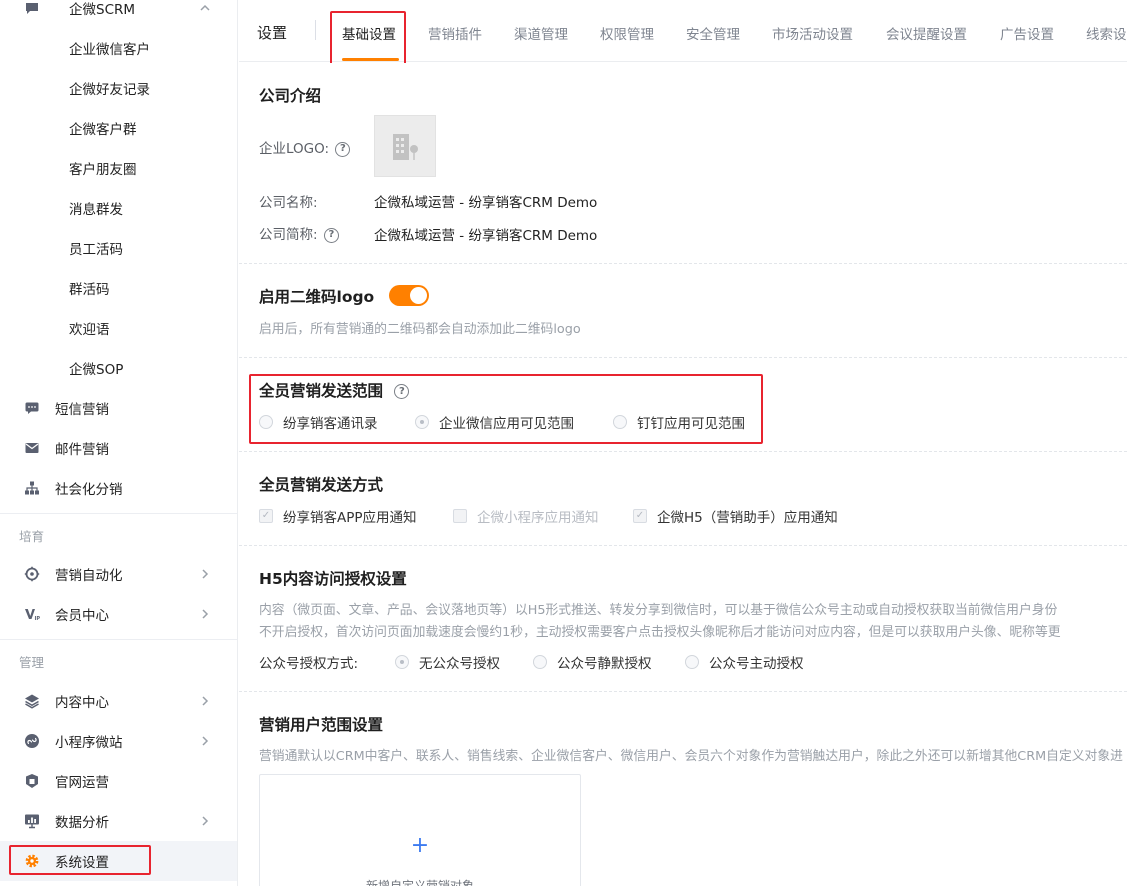 This screenshot has width=1127, height=886. Describe the element at coordinates (118, 408) in the screenshot. I see `sidebar-item-sms-marketing: 短信营销` at that location.